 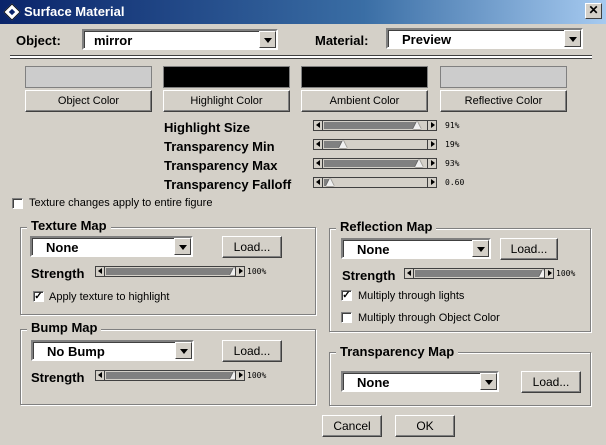 I want to click on texture-strength-label: Strength, so click(x=58, y=273).